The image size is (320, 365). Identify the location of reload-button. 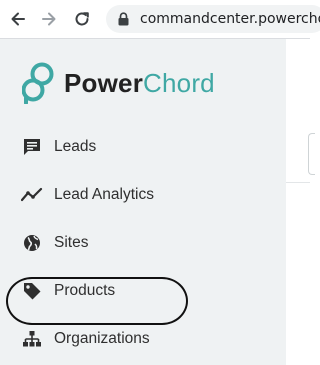
(82, 19).